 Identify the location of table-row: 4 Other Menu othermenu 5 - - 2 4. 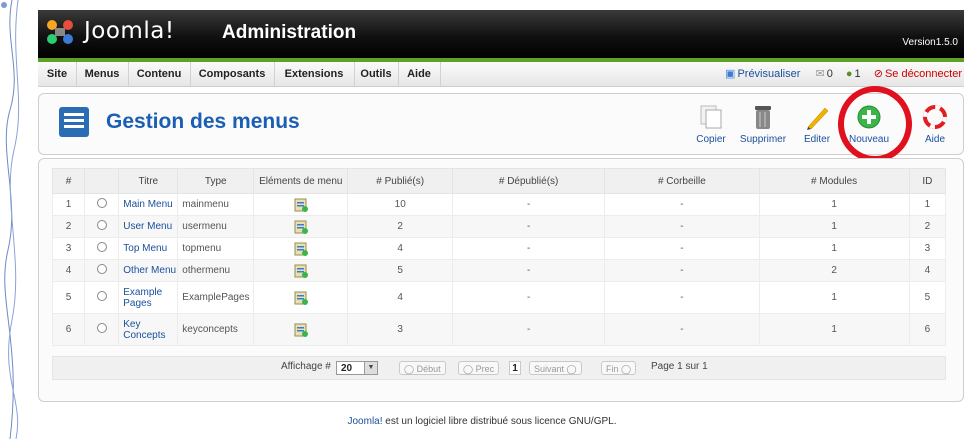
(499, 270).